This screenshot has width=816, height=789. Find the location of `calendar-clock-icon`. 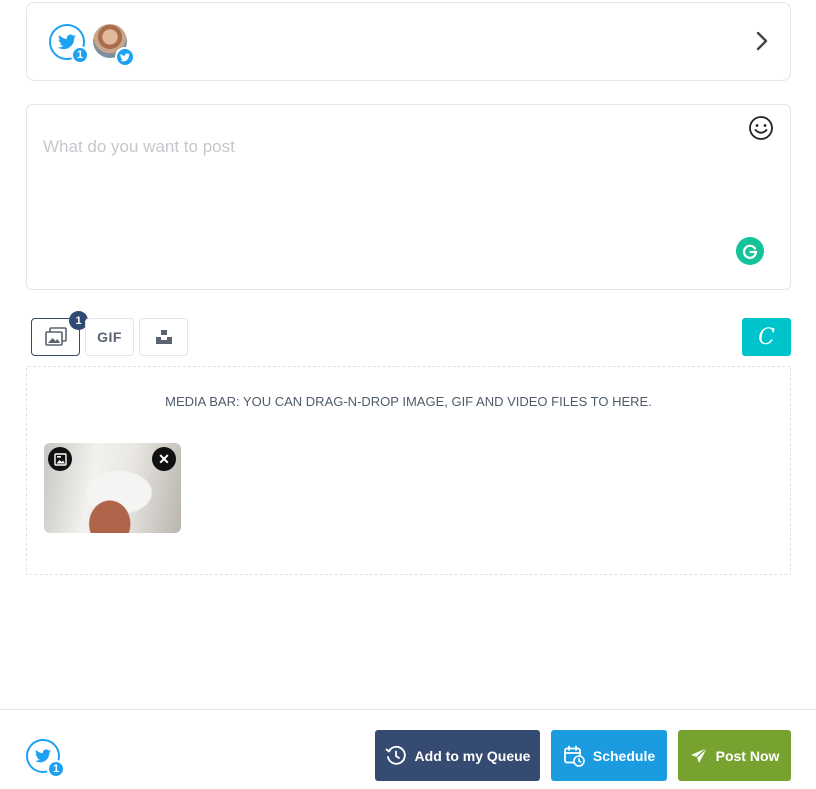

calendar-clock-icon is located at coordinates (574, 756).